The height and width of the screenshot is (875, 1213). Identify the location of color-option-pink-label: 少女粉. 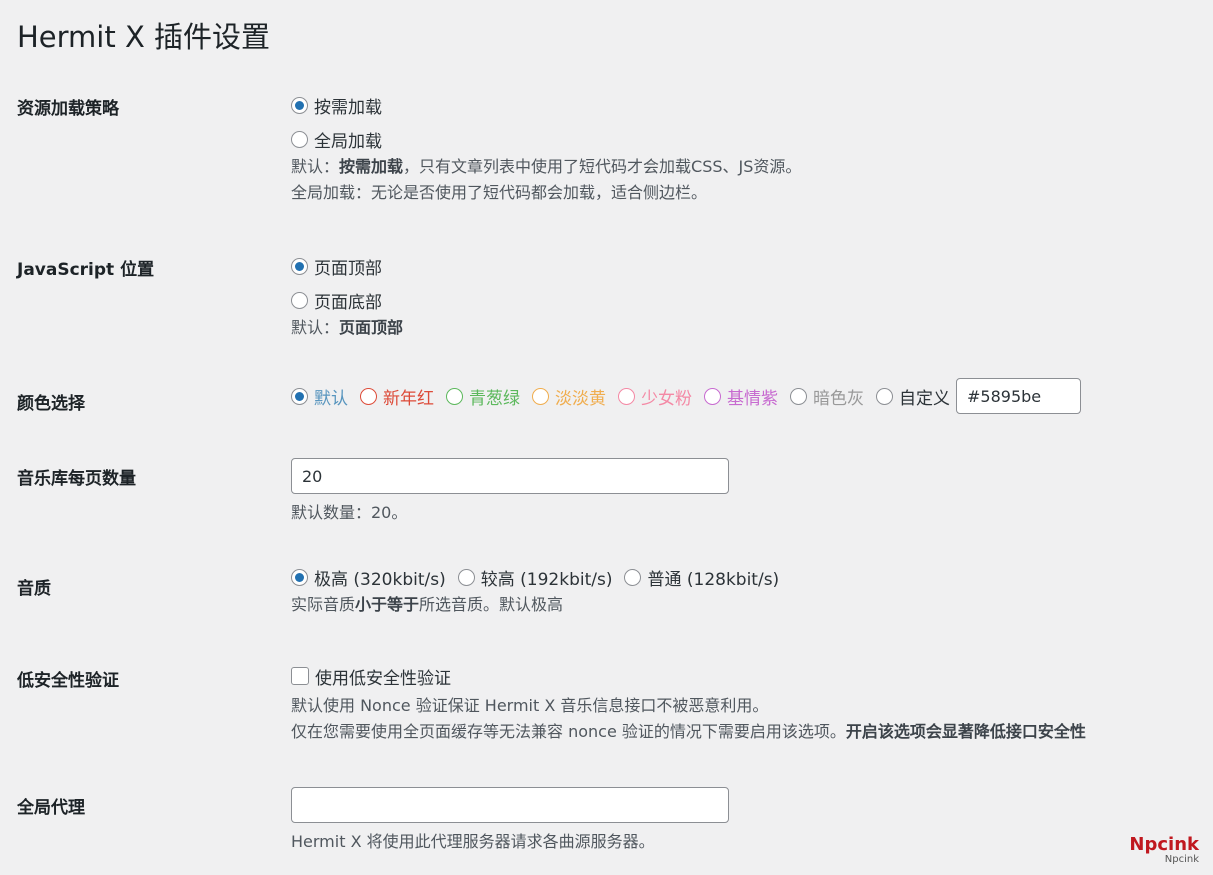
(666, 398).